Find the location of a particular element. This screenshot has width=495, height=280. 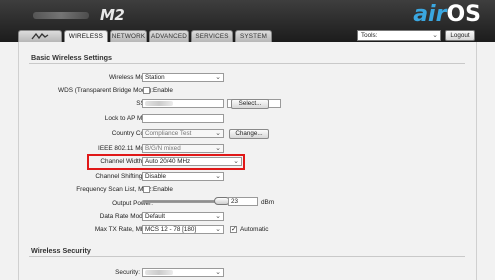

output-power-input: 23 is located at coordinates (243, 201).